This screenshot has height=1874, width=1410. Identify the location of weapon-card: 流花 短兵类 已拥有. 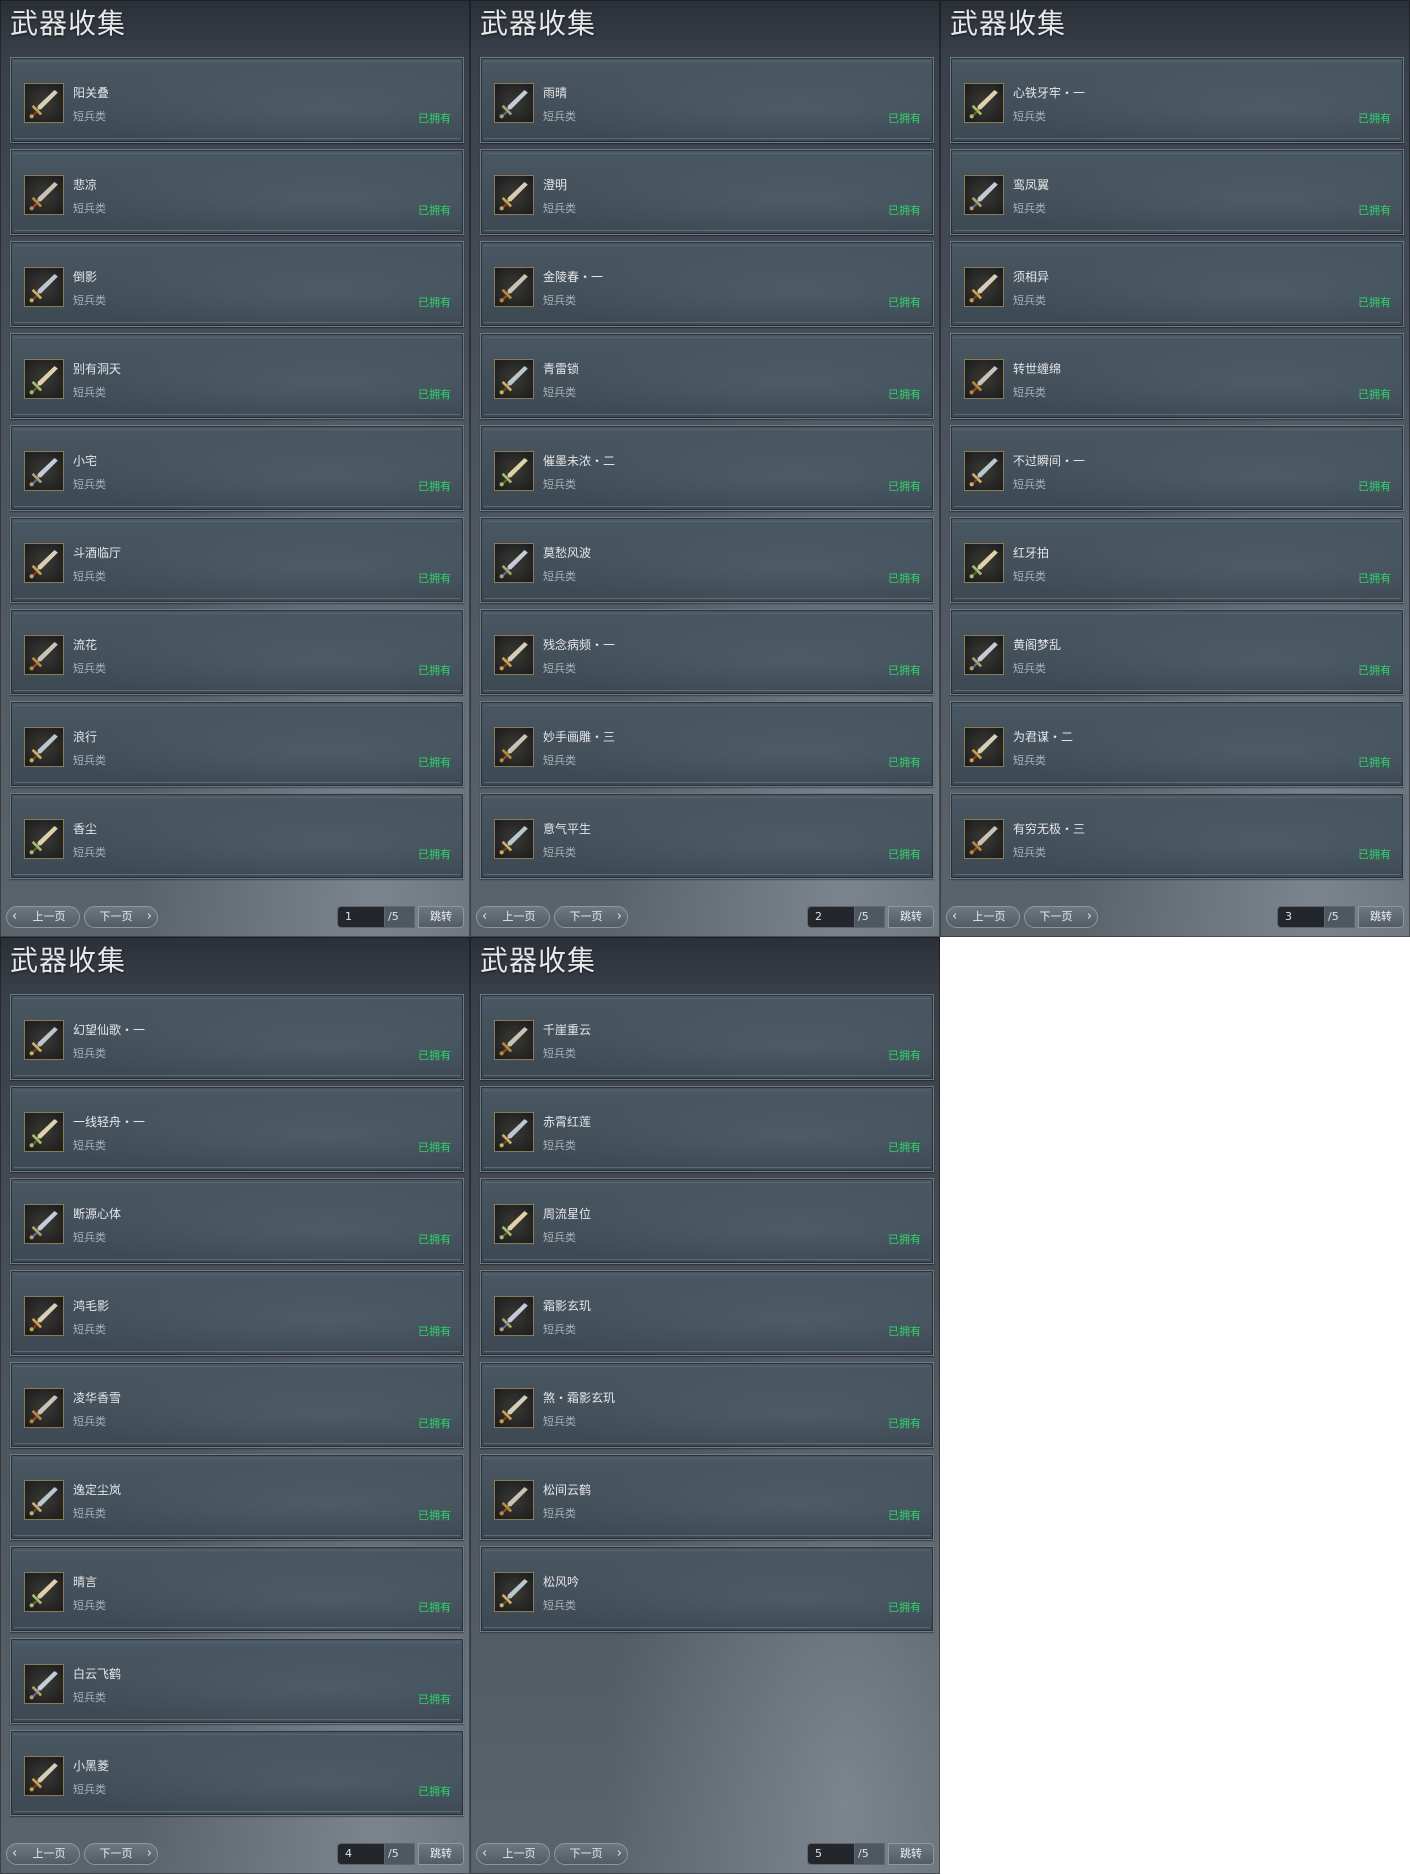
(237, 652).